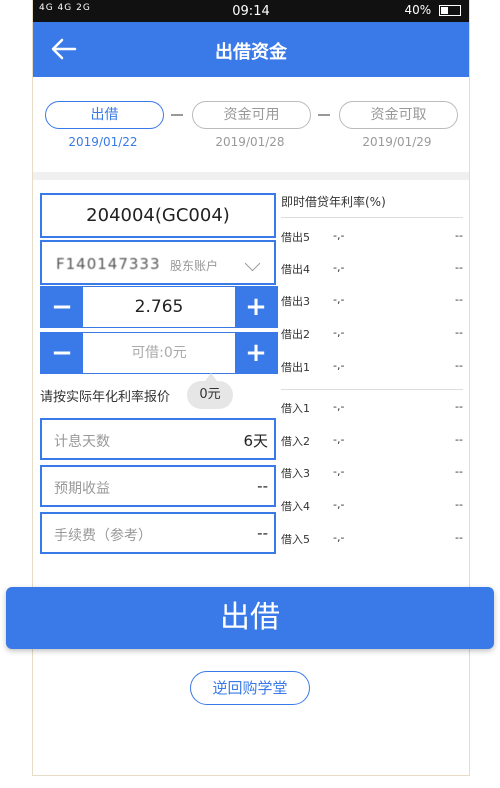  What do you see at coordinates (398, 115) in the screenshot?
I see `step-funds-withdrawable: 资金可取` at bounding box center [398, 115].